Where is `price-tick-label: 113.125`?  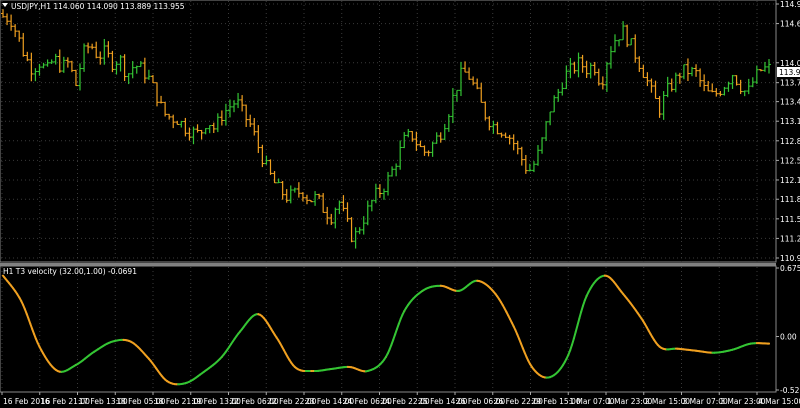 price-tick-label: 113.125 is located at coordinates (790, 121).